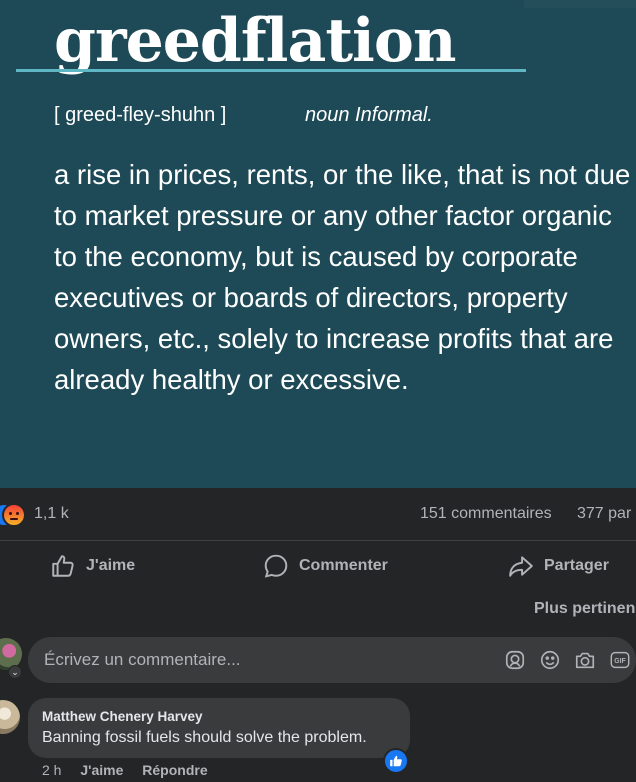  I want to click on comment-meta: 2 h J'aime Répondre, so click(132, 770).